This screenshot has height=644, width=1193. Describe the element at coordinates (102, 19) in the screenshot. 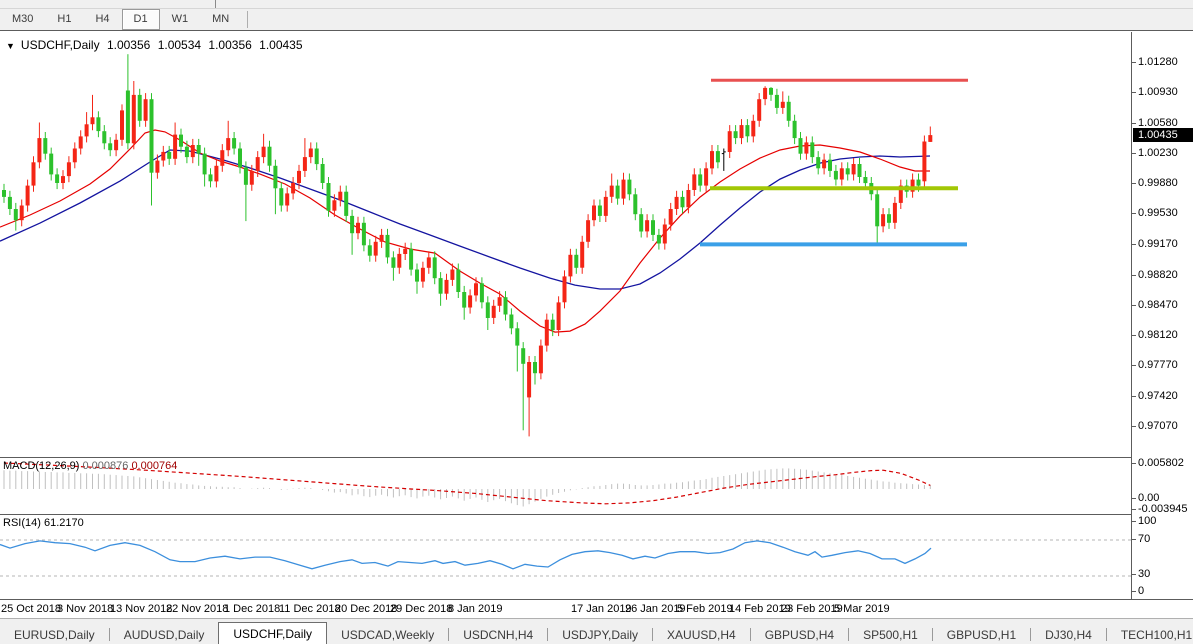

I see `timeframe-button-h4: H4` at that location.